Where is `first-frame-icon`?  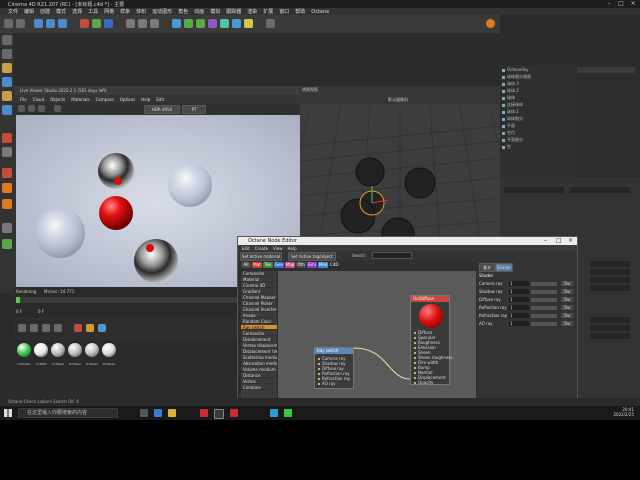 first-frame-icon is located at coordinates (22, 328).